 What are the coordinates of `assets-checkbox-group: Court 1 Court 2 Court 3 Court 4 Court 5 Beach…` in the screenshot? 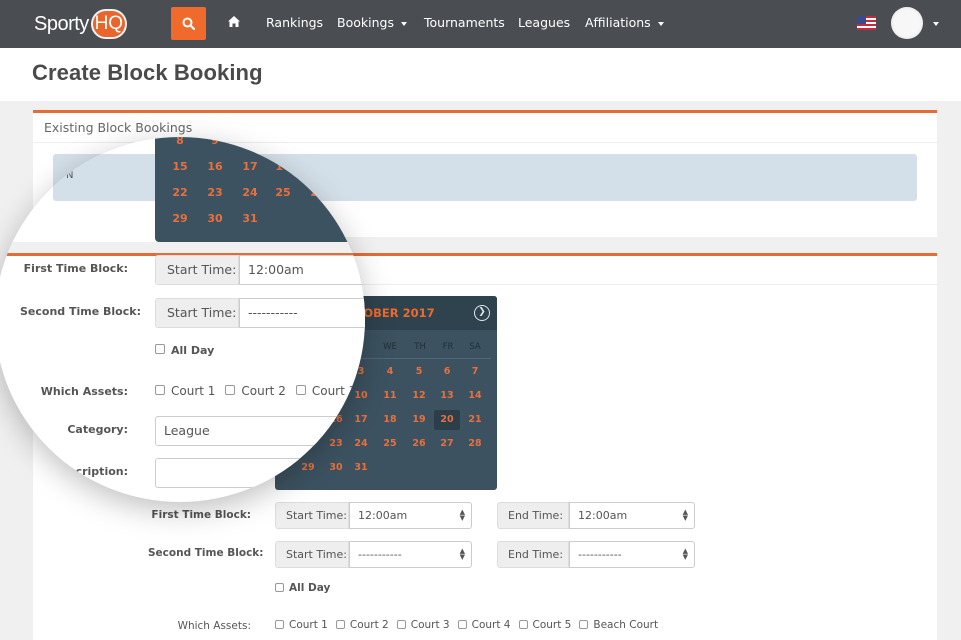 It's located at (470, 625).